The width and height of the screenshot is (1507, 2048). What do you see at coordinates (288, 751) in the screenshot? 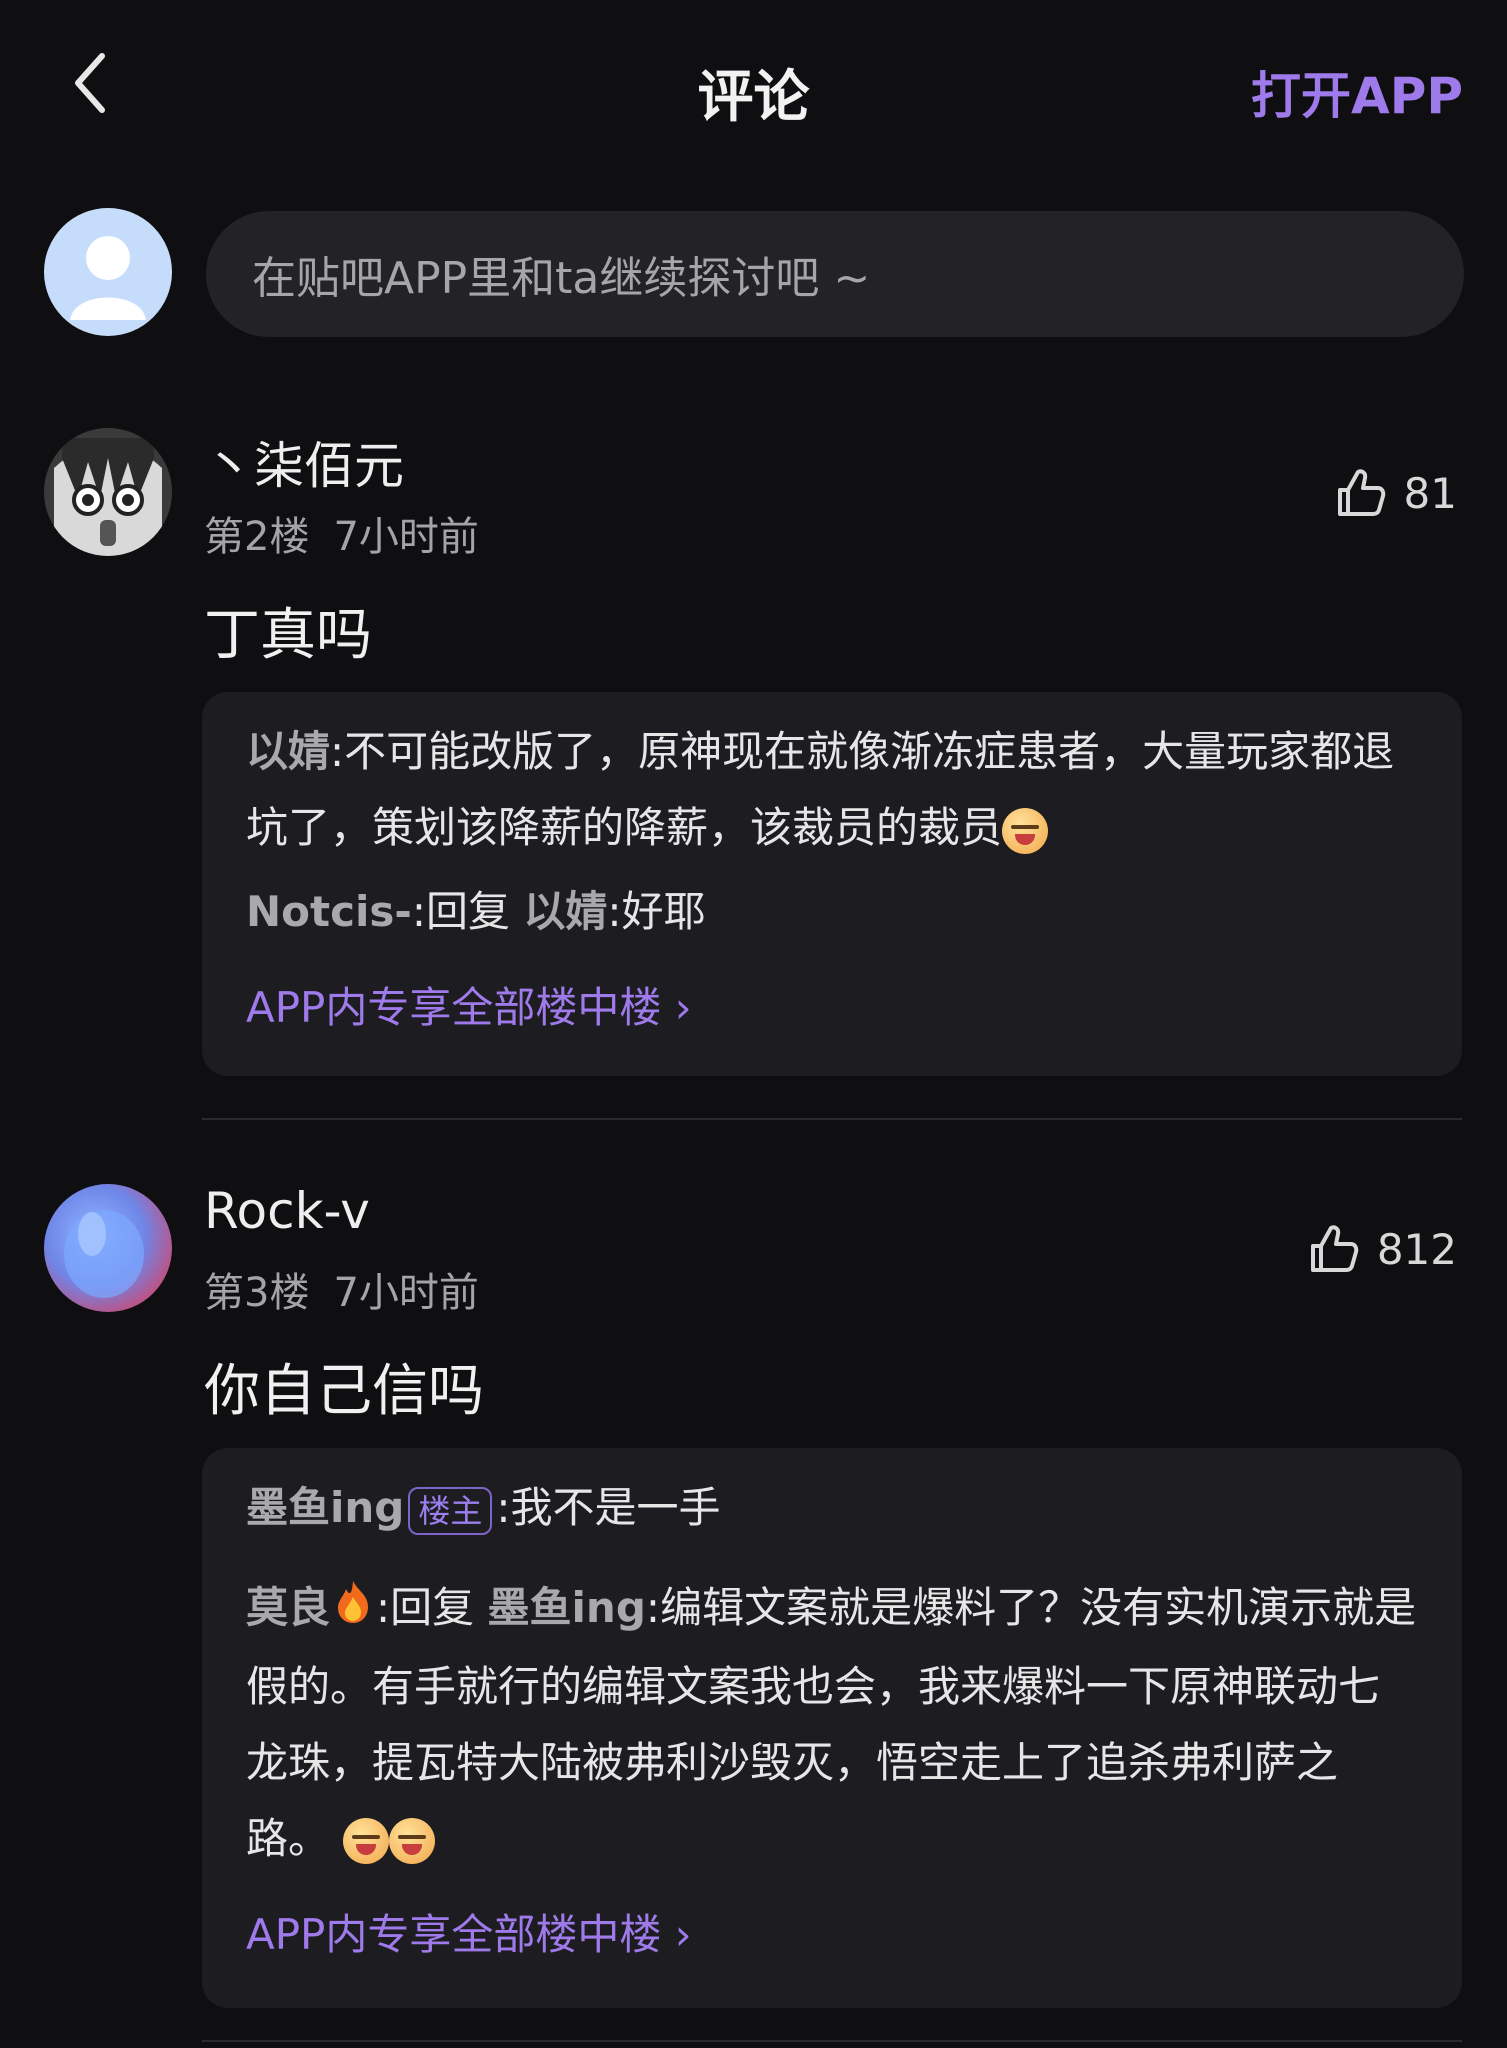
I see `reply-author: 以婧` at bounding box center [288, 751].